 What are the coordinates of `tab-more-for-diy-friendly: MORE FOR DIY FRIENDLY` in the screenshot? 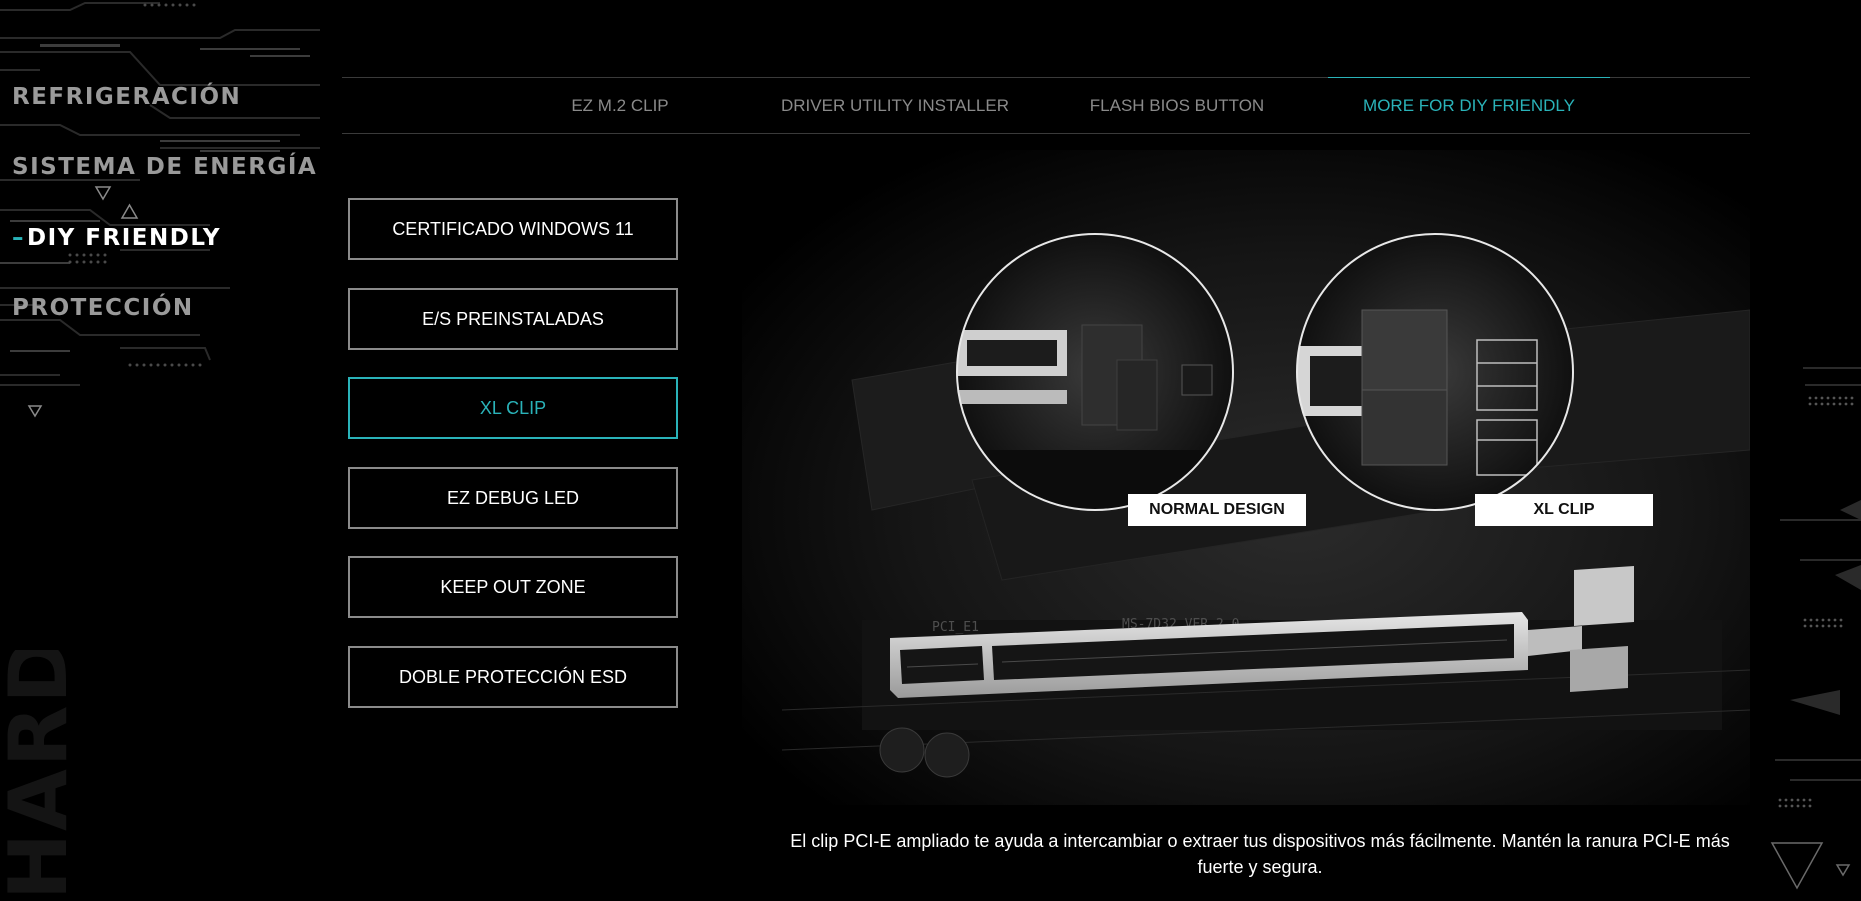 It's located at (1469, 105).